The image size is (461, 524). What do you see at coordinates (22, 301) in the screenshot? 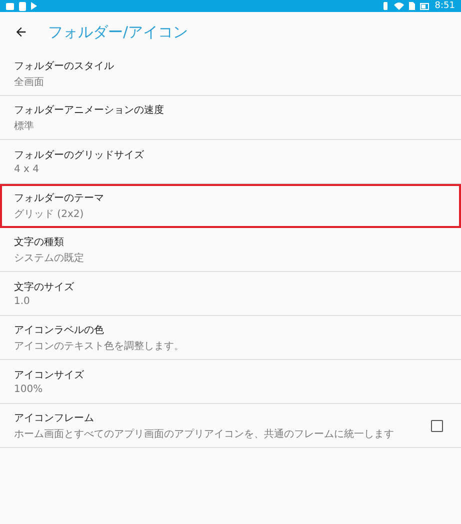
I see `setting-summary: 1.0` at bounding box center [22, 301].